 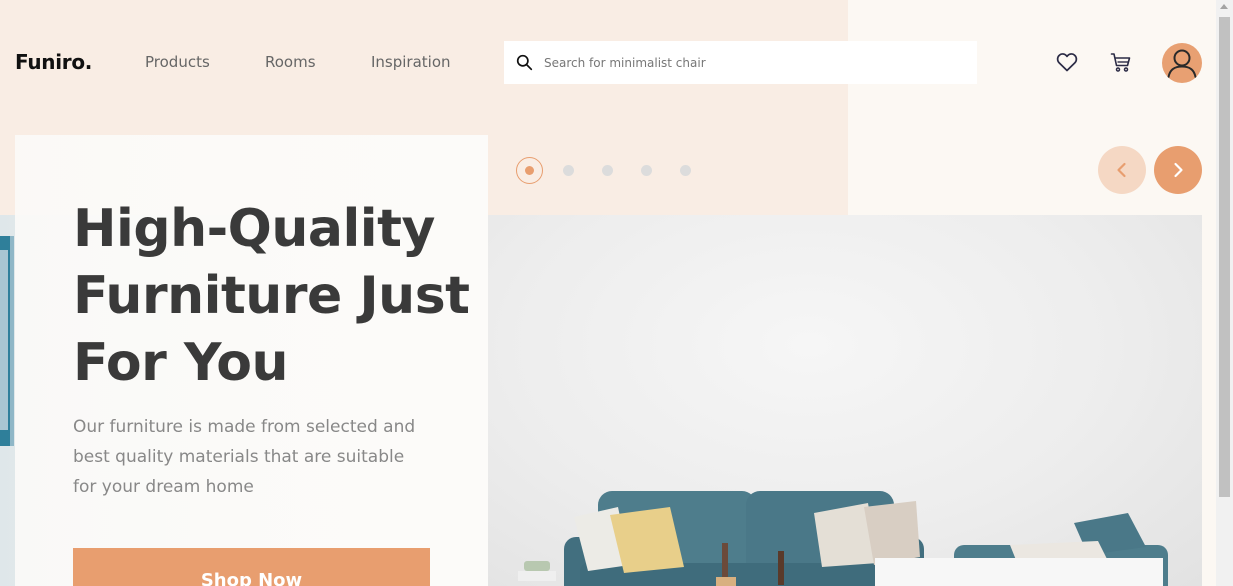 I want to click on nav-products-link: Products, so click(x=177, y=62).